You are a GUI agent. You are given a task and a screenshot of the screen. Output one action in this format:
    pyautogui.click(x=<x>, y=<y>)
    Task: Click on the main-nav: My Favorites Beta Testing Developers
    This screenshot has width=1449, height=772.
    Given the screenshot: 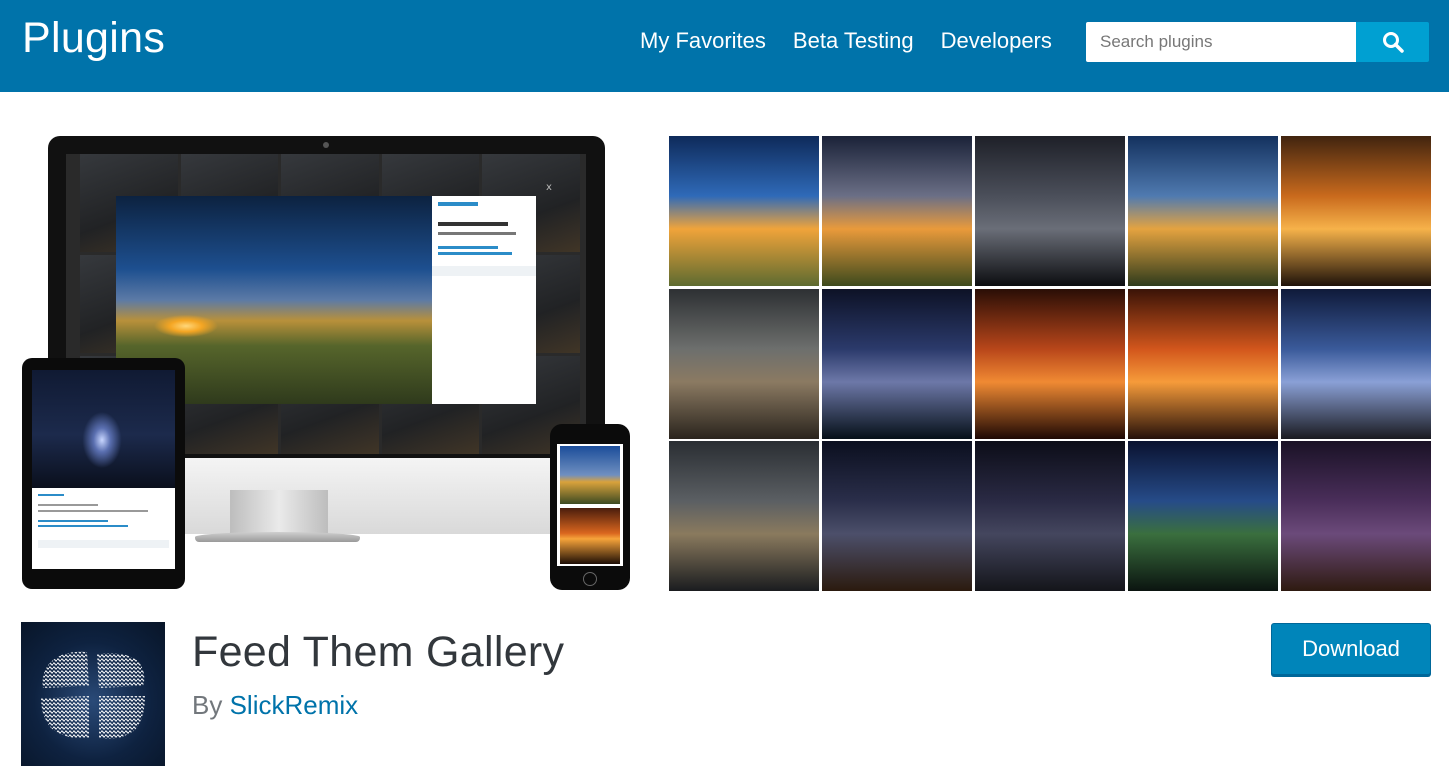 What is the action you would take?
    pyautogui.click(x=859, y=41)
    